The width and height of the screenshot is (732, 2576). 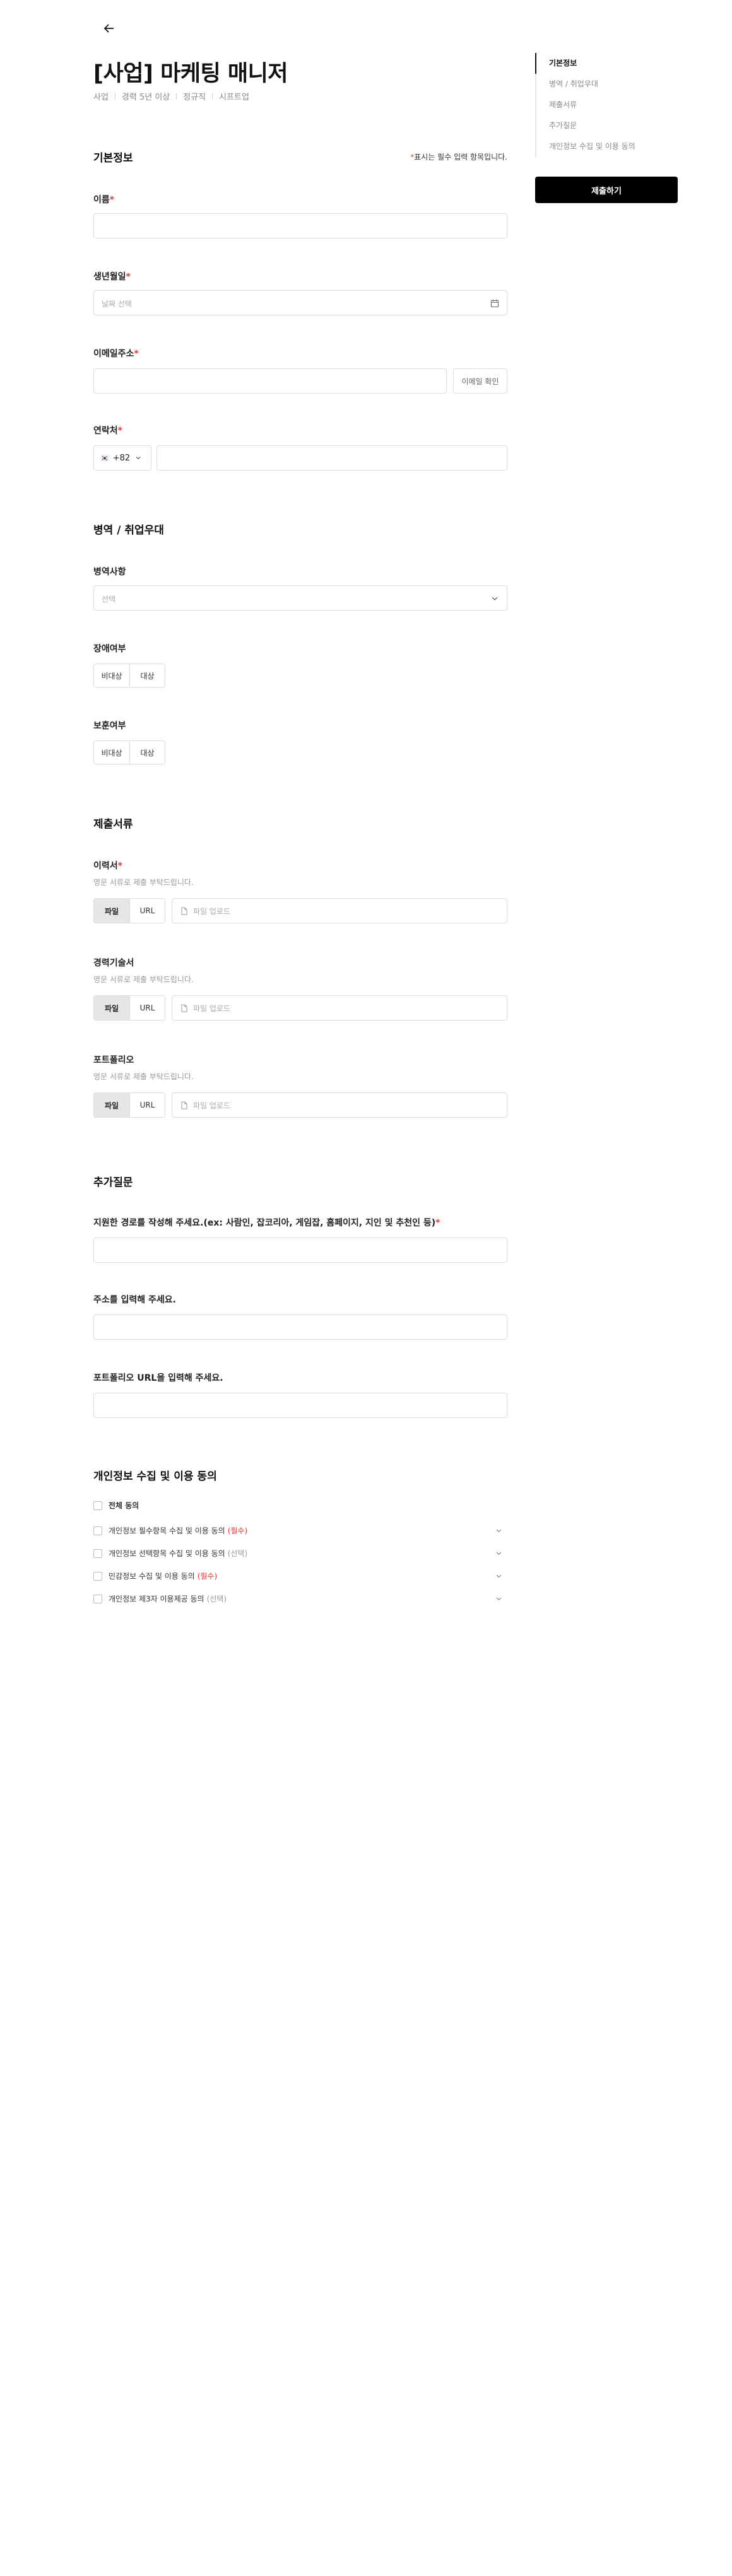 I want to click on question-source-input, so click(x=300, y=1250).